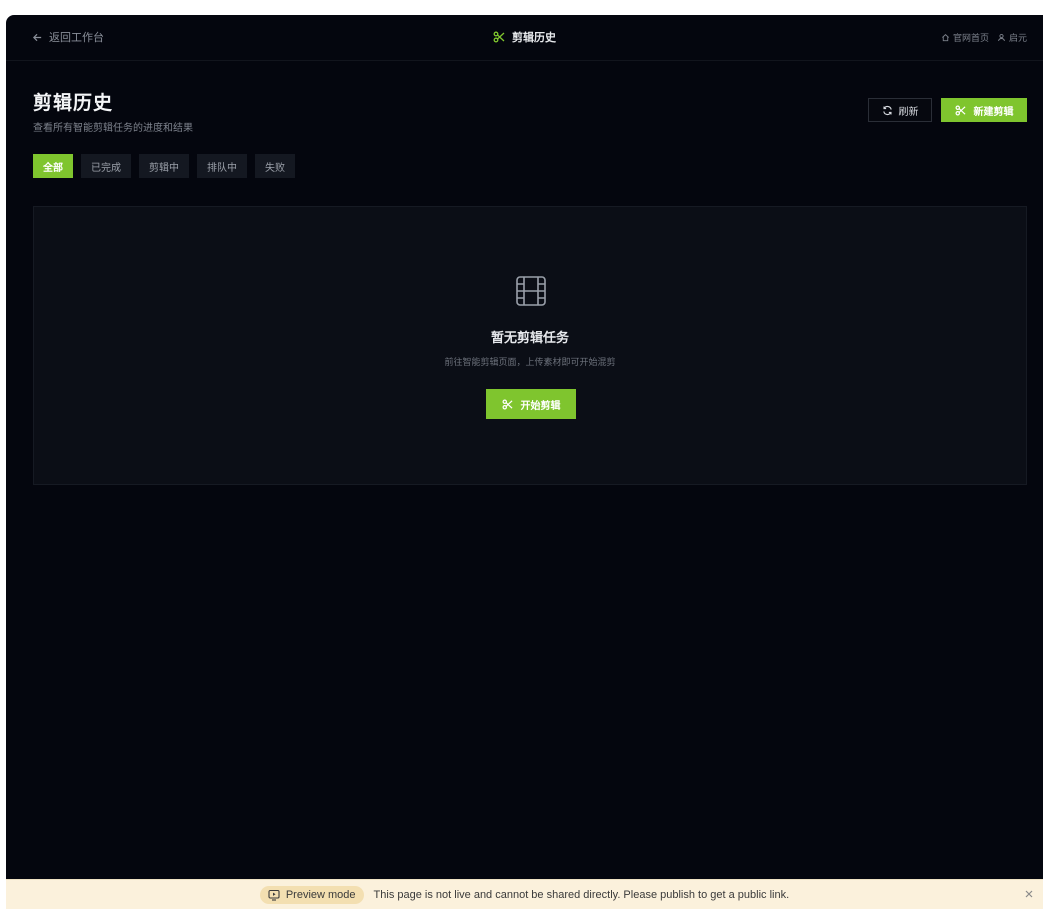 Image resolution: width=1043 pixels, height=909 pixels. What do you see at coordinates (908, 112) in the screenshot?
I see `refresh-label: 刷新` at bounding box center [908, 112].